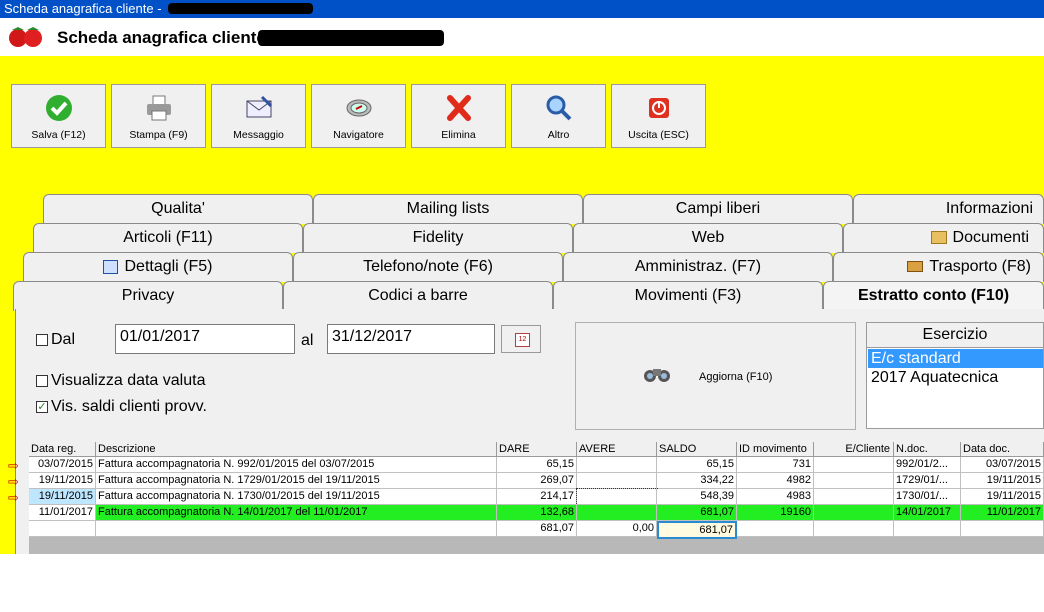 Image resolution: width=1044 pixels, height=612 pixels. Describe the element at coordinates (775, 513) in the screenshot. I see `cell-id-movimento: 19160` at that location.